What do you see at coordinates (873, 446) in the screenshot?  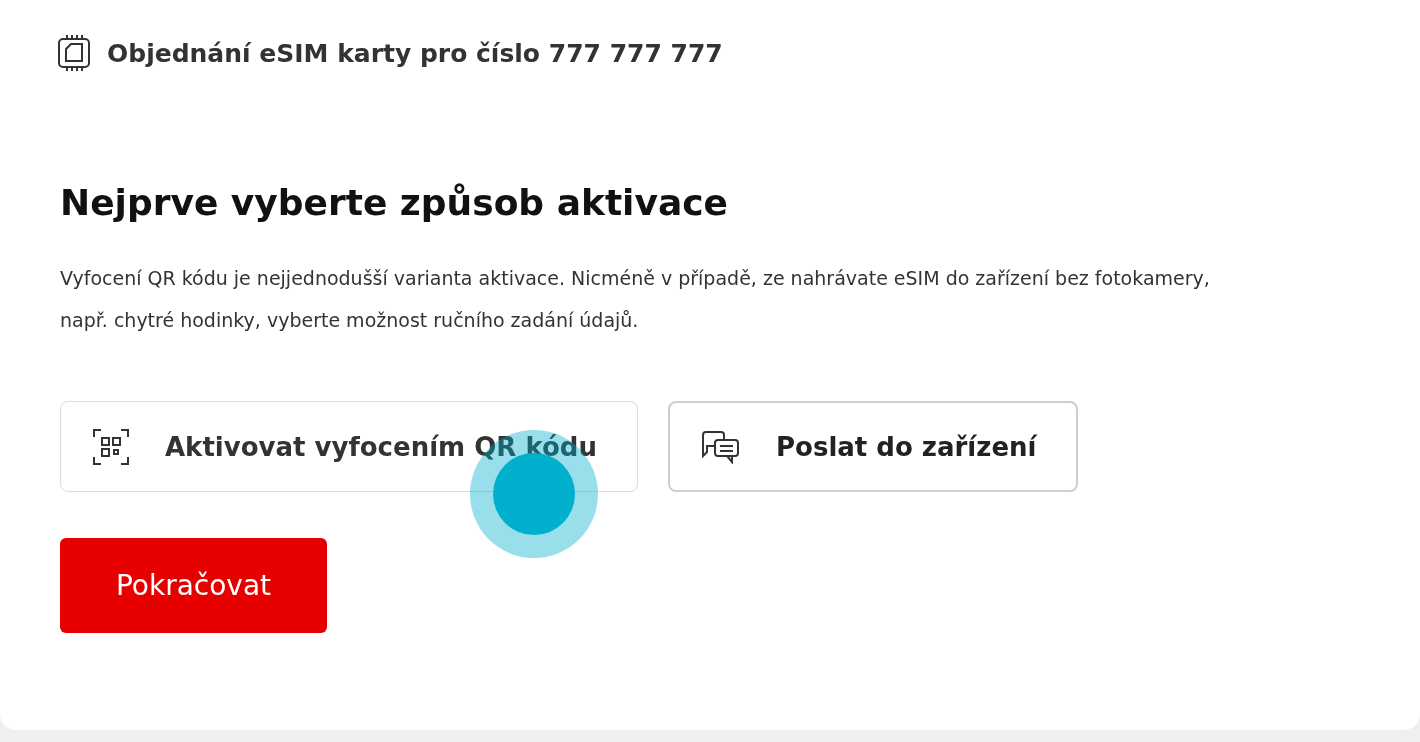 I see `activation-option-button: Poslat do zařízení` at bounding box center [873, 446].